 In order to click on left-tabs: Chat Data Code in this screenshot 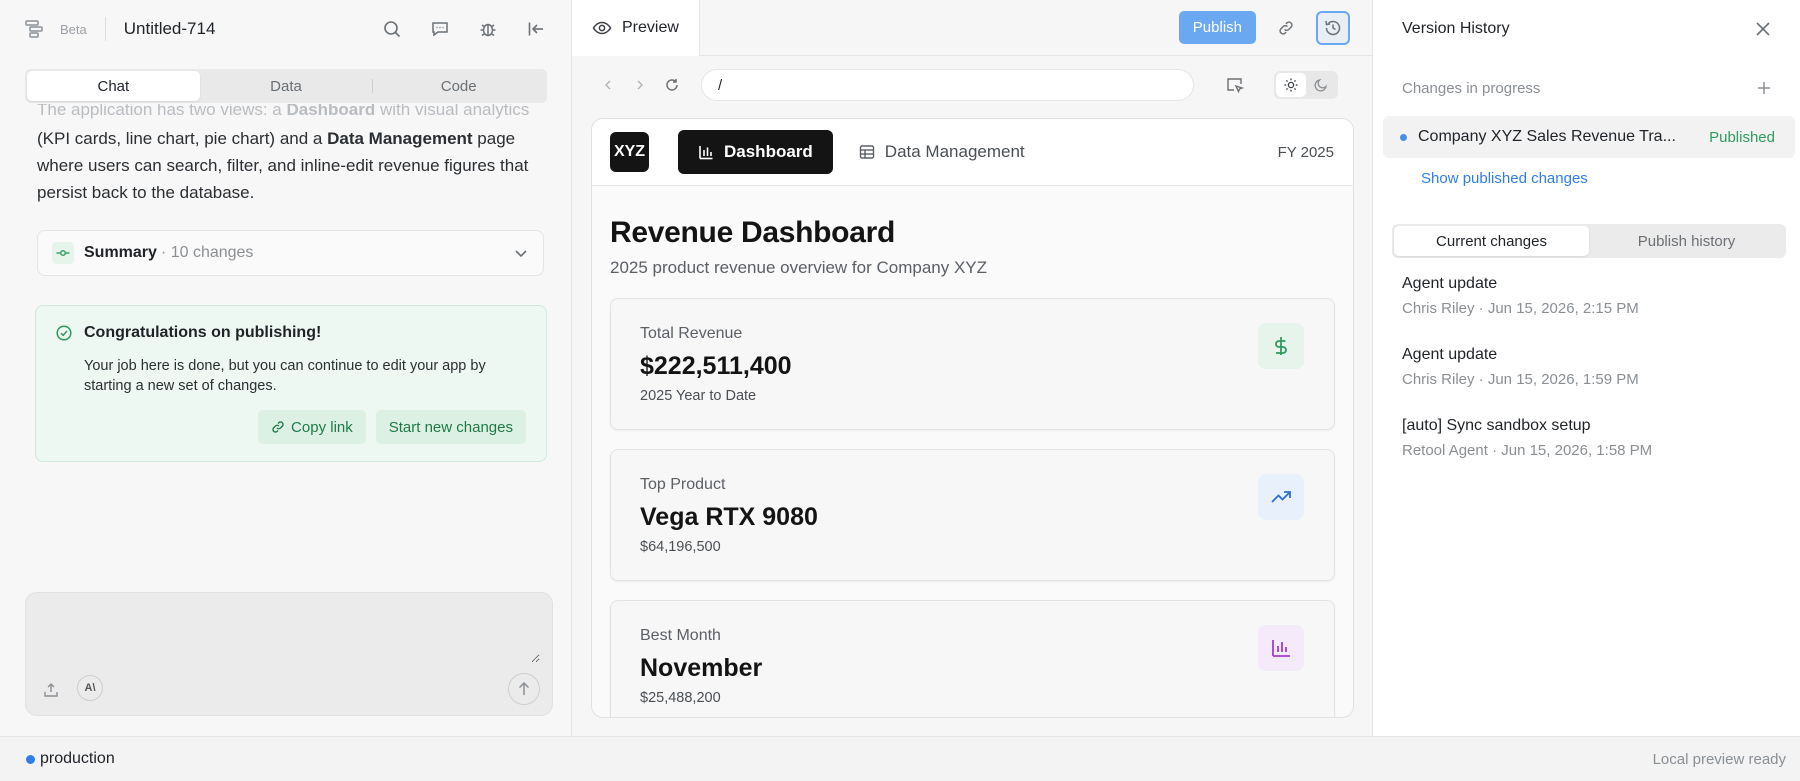, I will do `click(286, 86)`.